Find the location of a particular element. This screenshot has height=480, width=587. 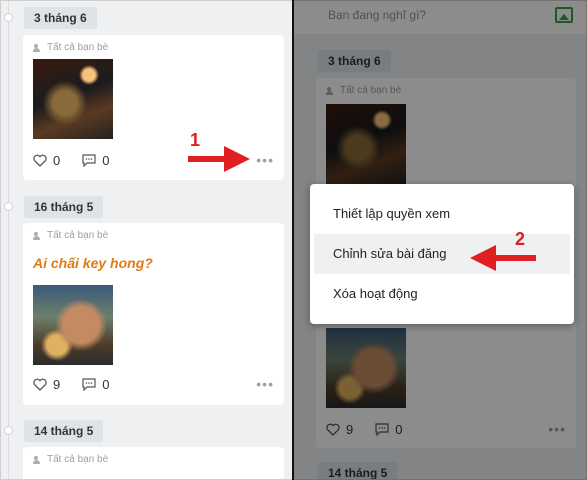

panel-divider is located at coordinates (293, 240).